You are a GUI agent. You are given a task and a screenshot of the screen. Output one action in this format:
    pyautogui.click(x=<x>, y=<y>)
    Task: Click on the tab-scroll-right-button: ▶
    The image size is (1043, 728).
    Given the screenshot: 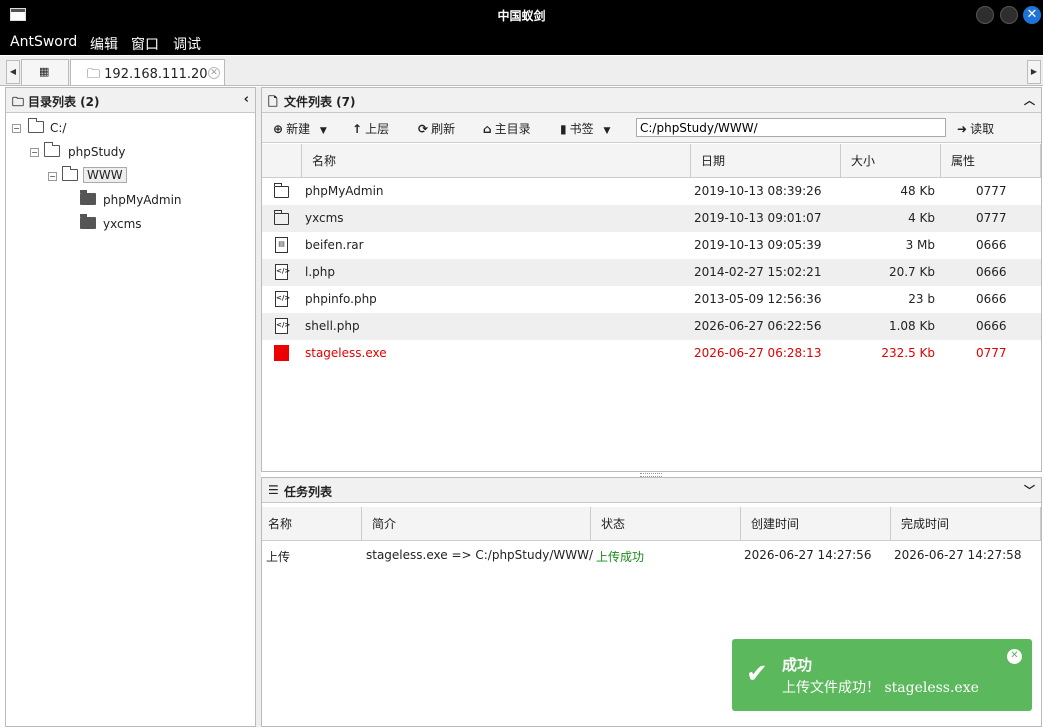 What is the action you would take?
    pyautogui.click(x=1034, y=72)
    